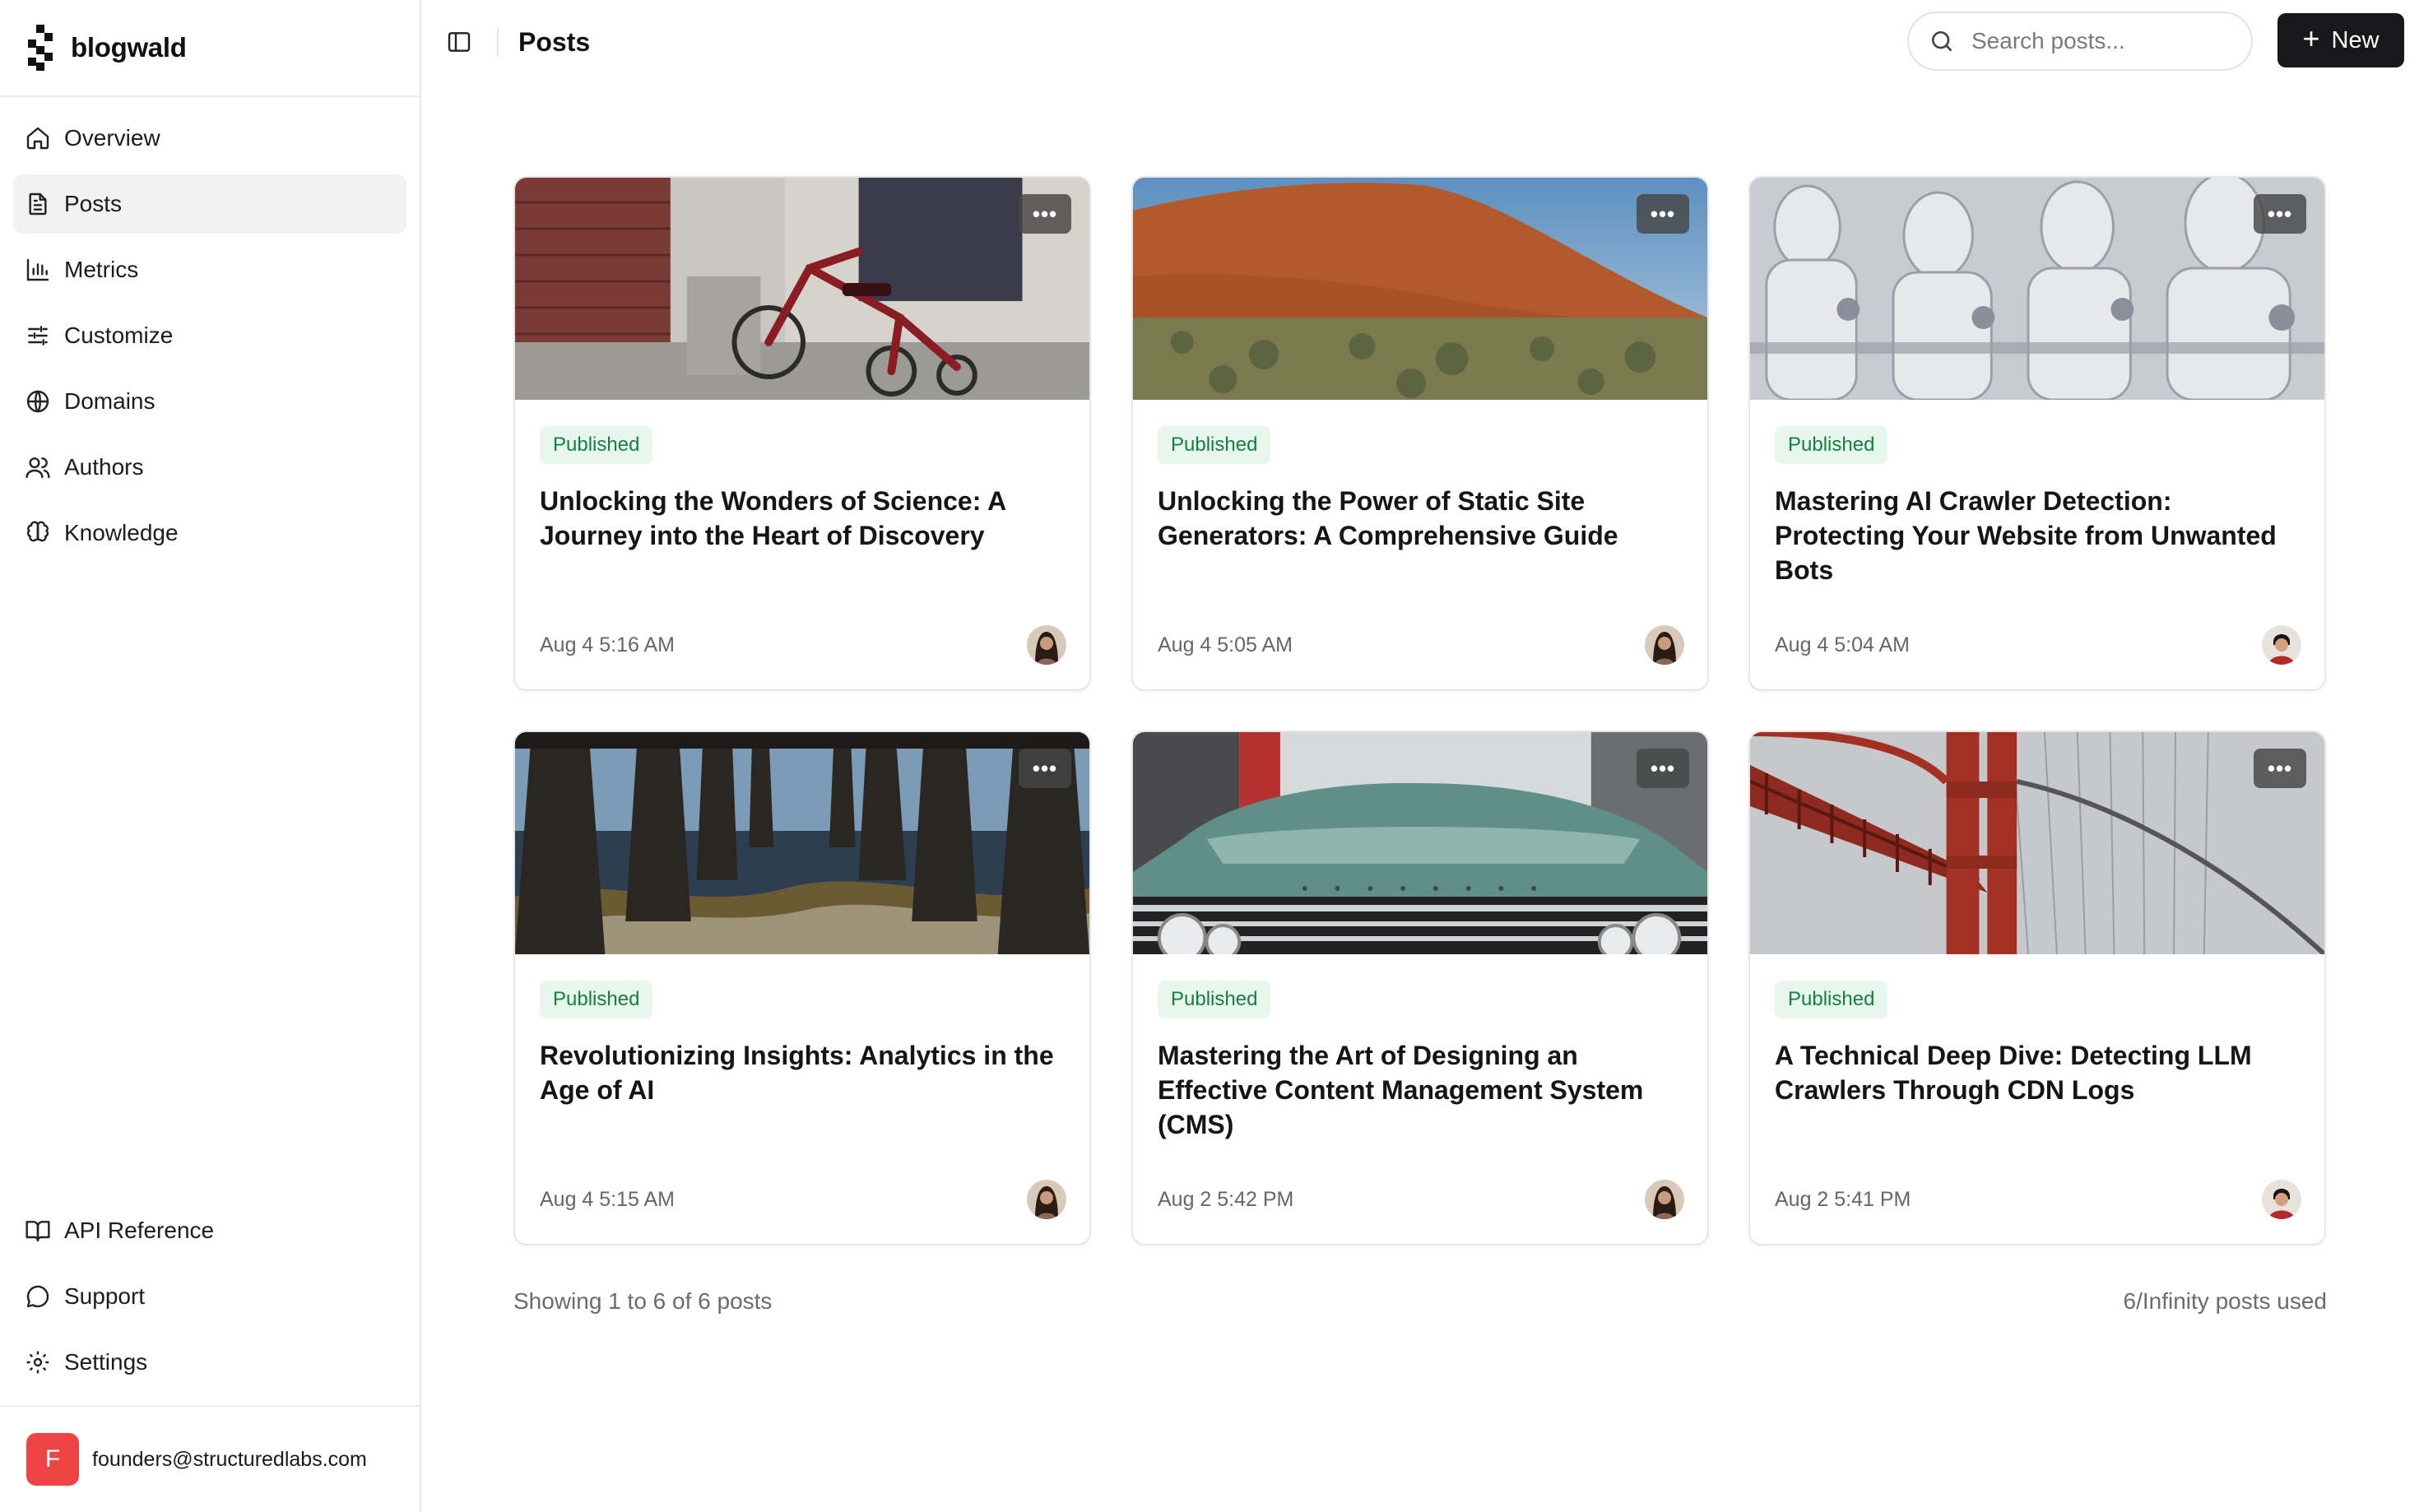  I want to click on top-bar: Posts + New, so click(1421, 42).